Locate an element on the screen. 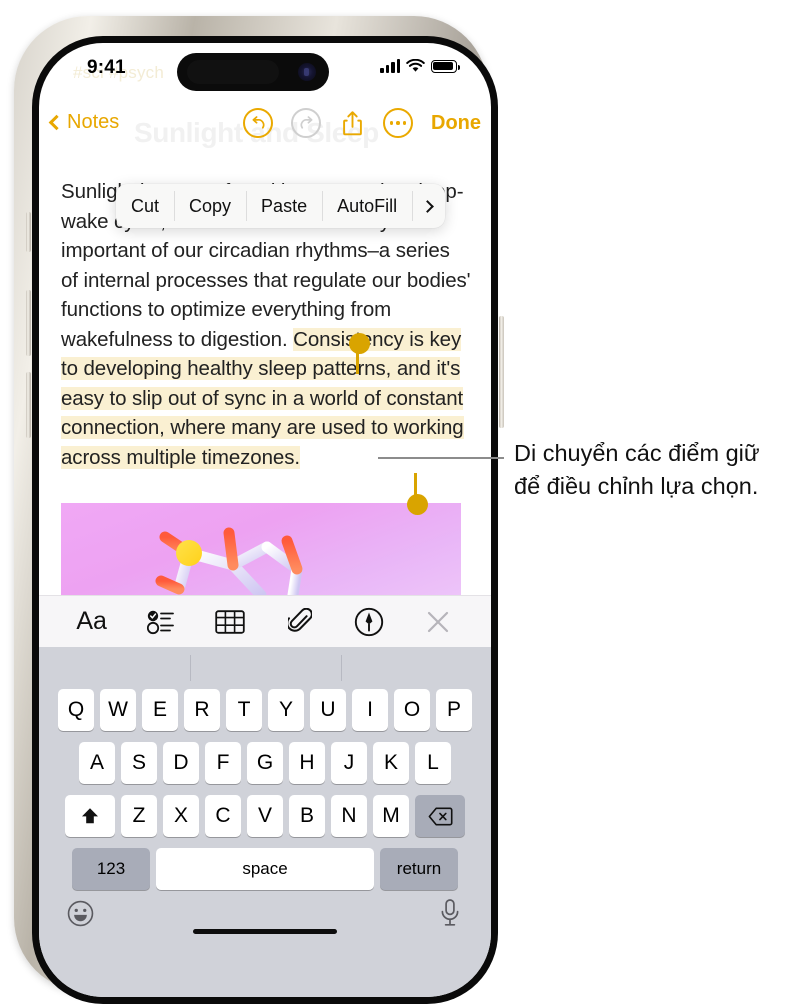 This screenshot has height=1008, width=787. selection-start-knob is located at coordinates (359, 343).